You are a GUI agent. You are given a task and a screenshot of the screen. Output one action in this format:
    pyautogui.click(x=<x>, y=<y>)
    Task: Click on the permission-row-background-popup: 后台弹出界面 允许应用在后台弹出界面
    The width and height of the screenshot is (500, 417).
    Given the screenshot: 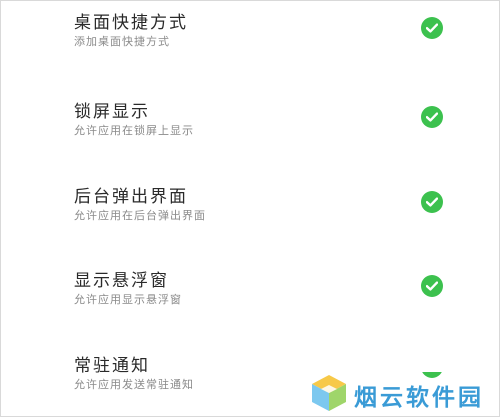 What is the action you would take?
    pyautogui.click(x=250, y=217)
    